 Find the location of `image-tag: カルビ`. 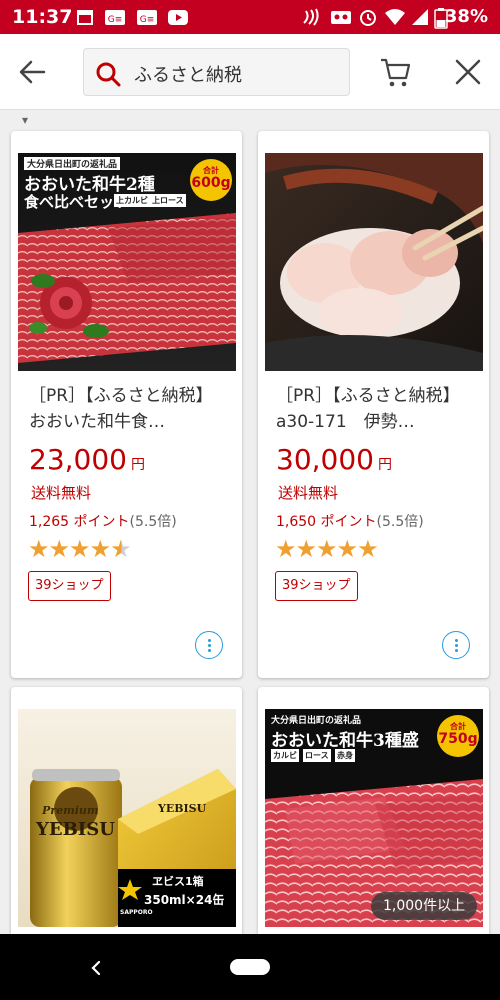

image-tag: カルビ is located at coordinates (285, 755).